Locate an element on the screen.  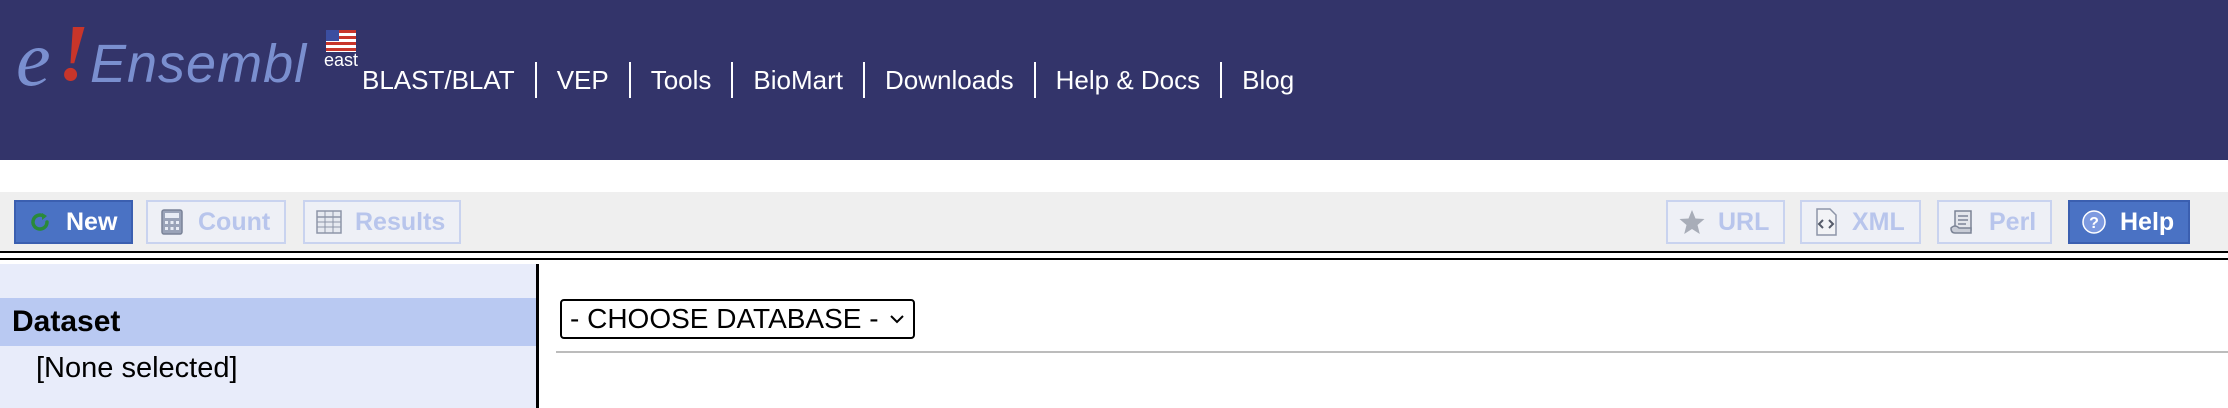
new-button-label: New is located at coordinates (92, 221).